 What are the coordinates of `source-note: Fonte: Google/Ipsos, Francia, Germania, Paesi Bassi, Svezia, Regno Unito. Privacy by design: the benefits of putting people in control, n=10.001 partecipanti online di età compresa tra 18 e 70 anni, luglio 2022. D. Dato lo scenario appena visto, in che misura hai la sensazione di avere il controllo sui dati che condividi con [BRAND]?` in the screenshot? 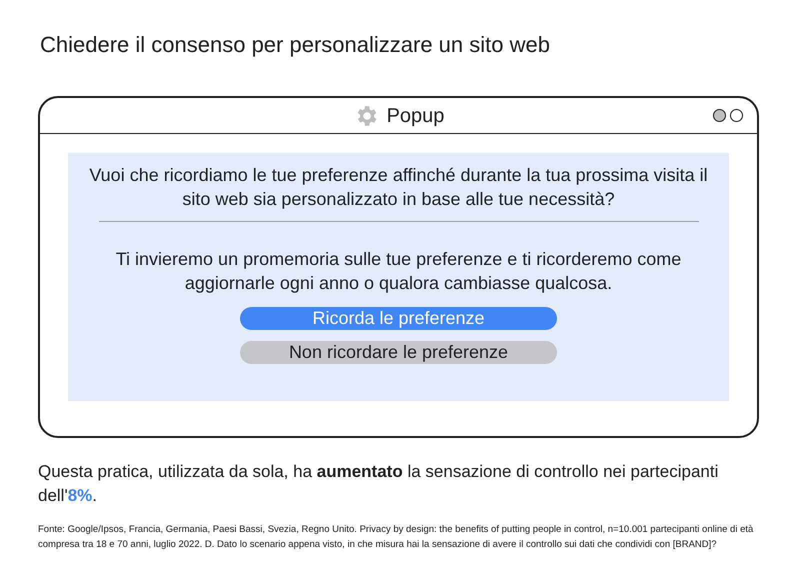 It's located at (396, 537).